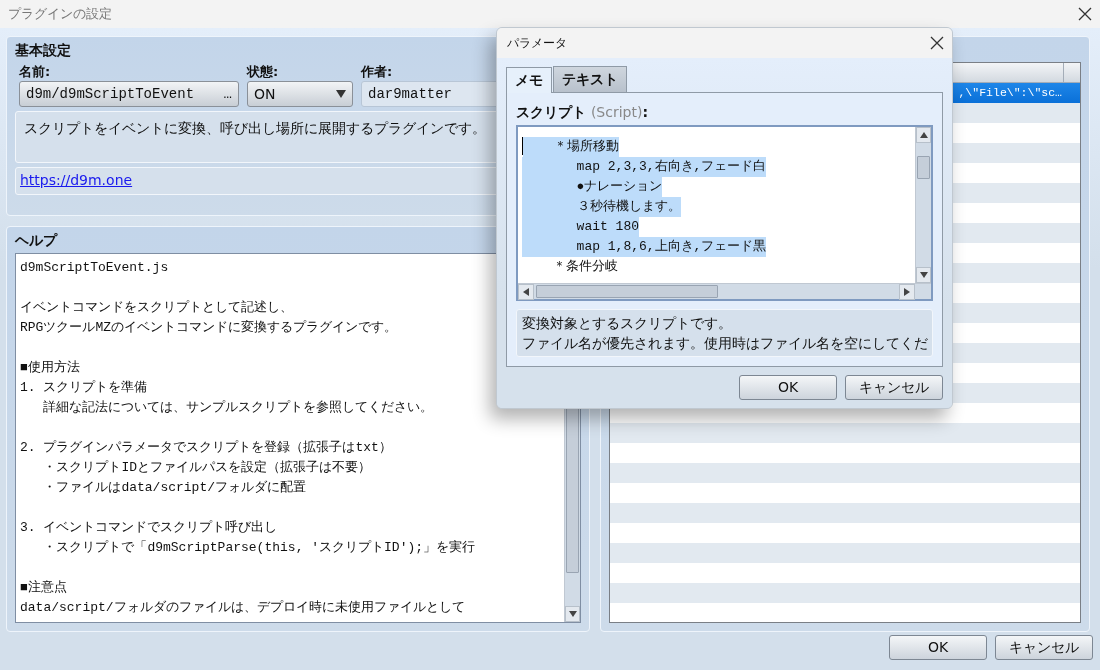 This screenshot has height=670, width=1100. Describe the element at coordinates (174, 488) in the screenshot. I see `help-text-line: ・ファイルはdata/script/フォルダに配置` at that location.